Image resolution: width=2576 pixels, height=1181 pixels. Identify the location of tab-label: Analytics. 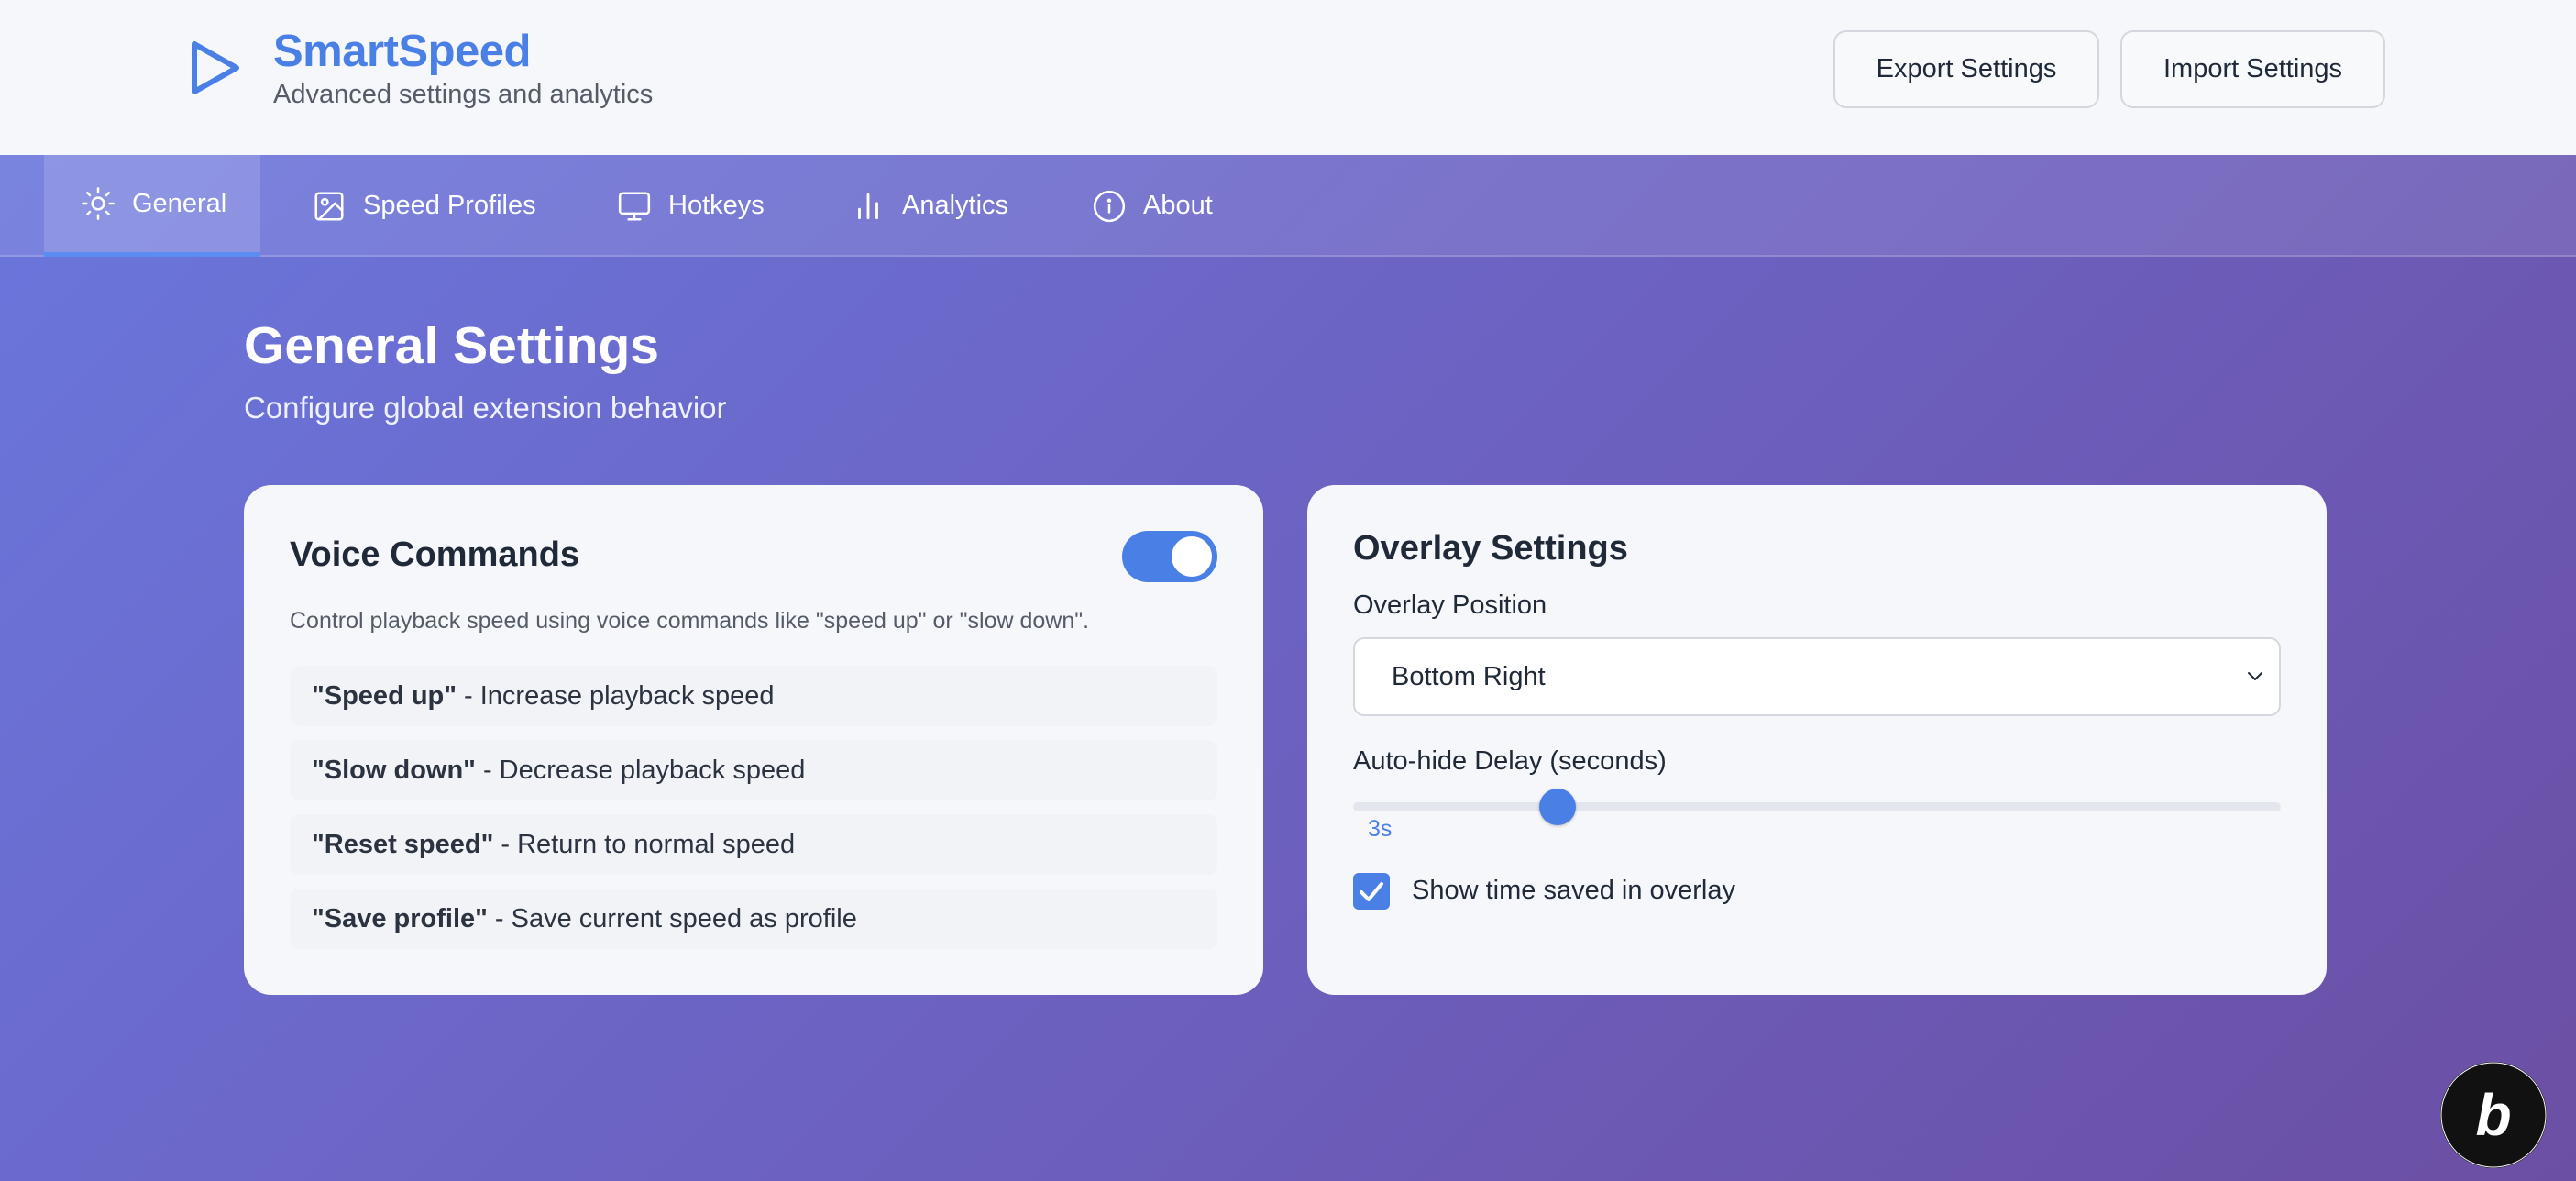
(955, 205).